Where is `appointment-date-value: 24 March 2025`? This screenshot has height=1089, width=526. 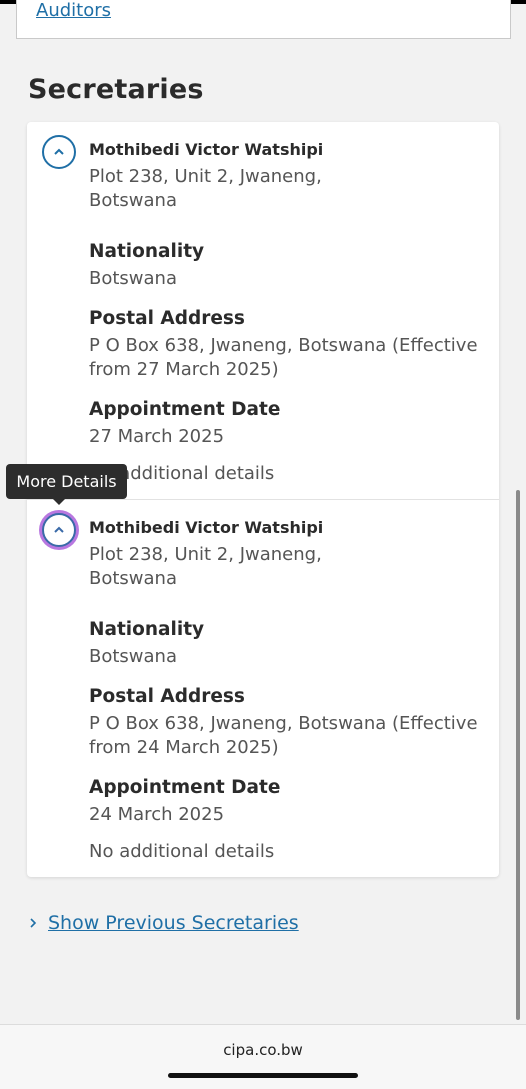
appointment-date-value: 24 March 2025 is located at coordinates (157, 814).